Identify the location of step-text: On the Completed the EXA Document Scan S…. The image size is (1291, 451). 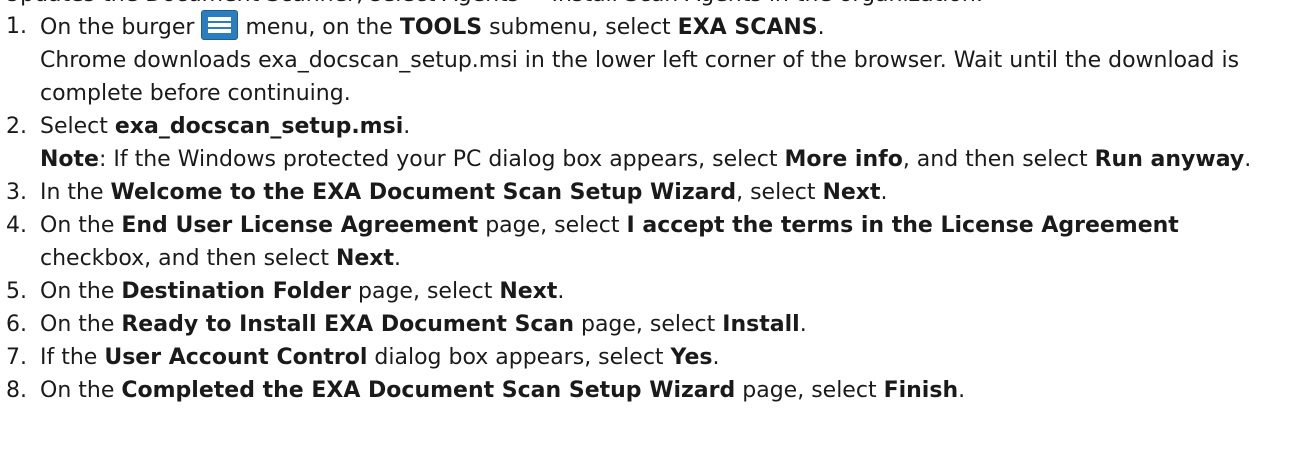
(503, 390).